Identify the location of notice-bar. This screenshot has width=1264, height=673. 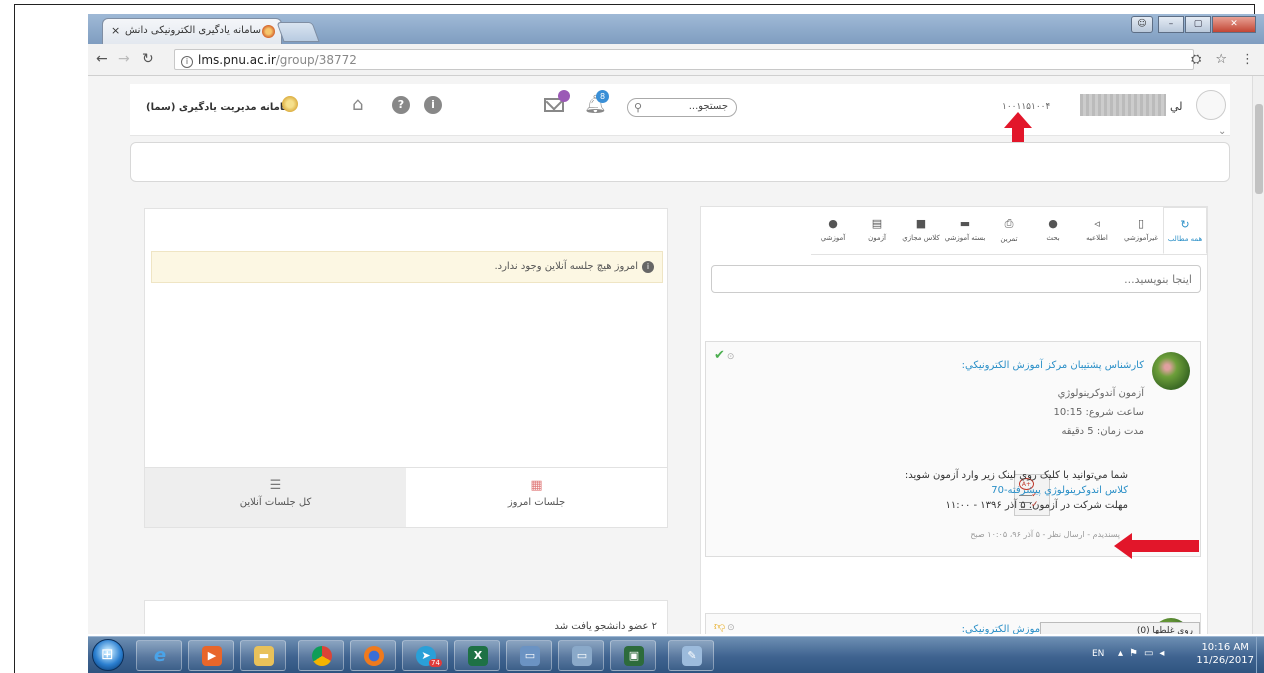
(680, 162).